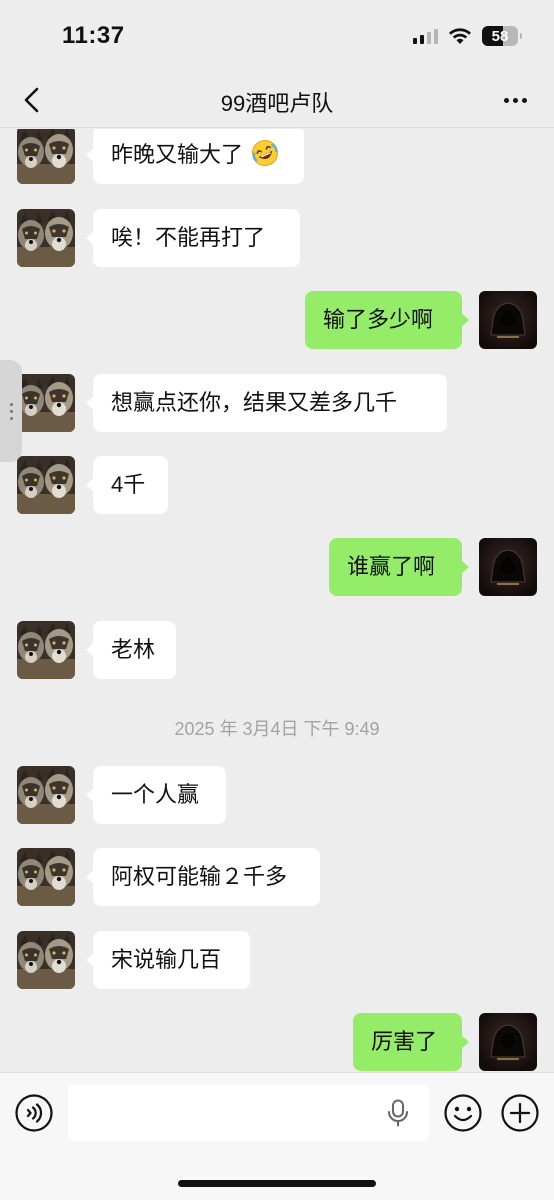 The width and height of the screenshot is (554, 1200). I want to click on message-input, so click(248, 1113).